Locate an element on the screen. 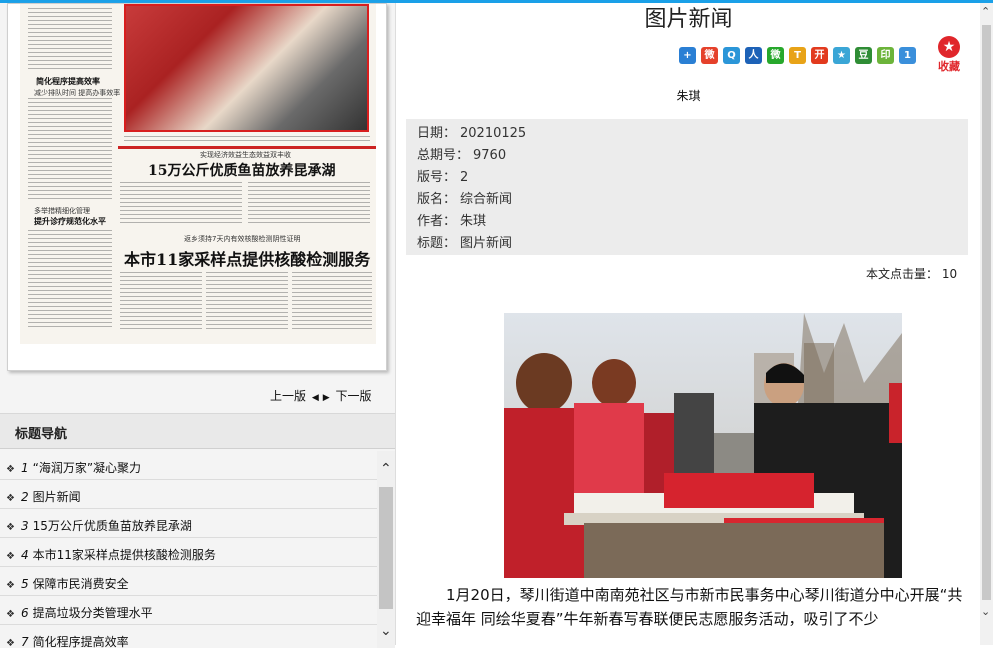  nav-item-number: 7 is located at coordinates (24, 641).